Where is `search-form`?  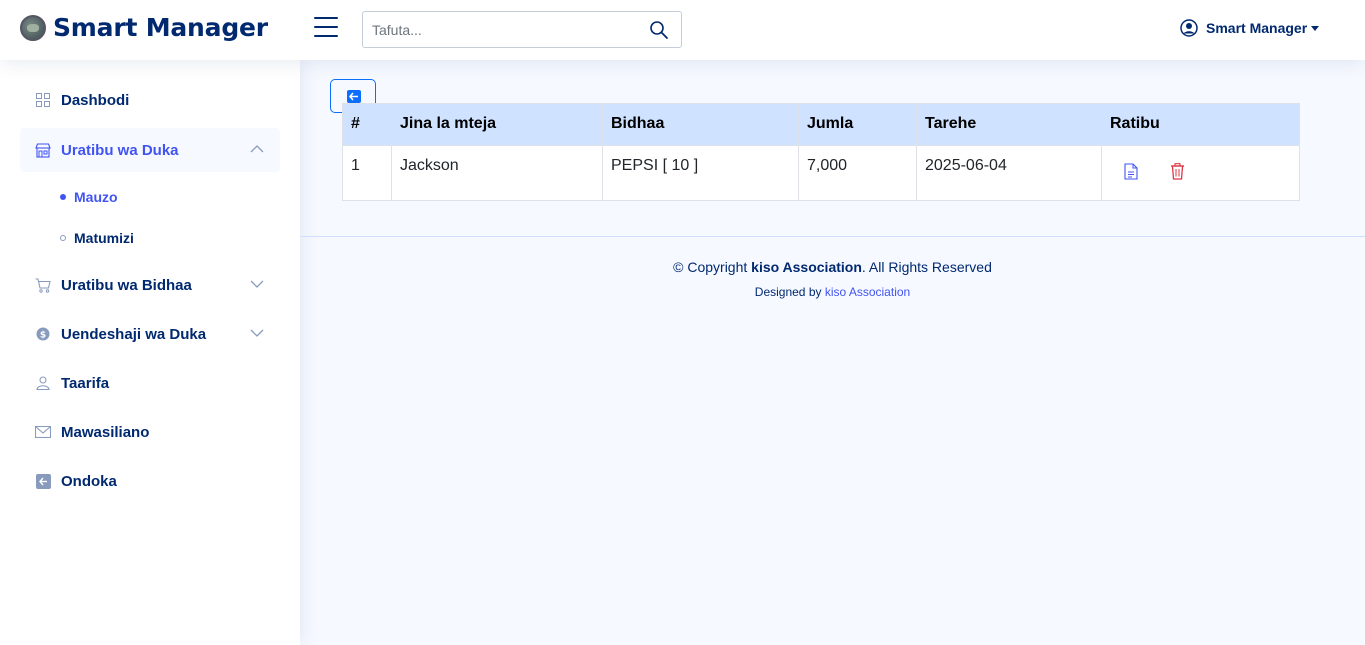 search-form is located at coordinates (522, 29).